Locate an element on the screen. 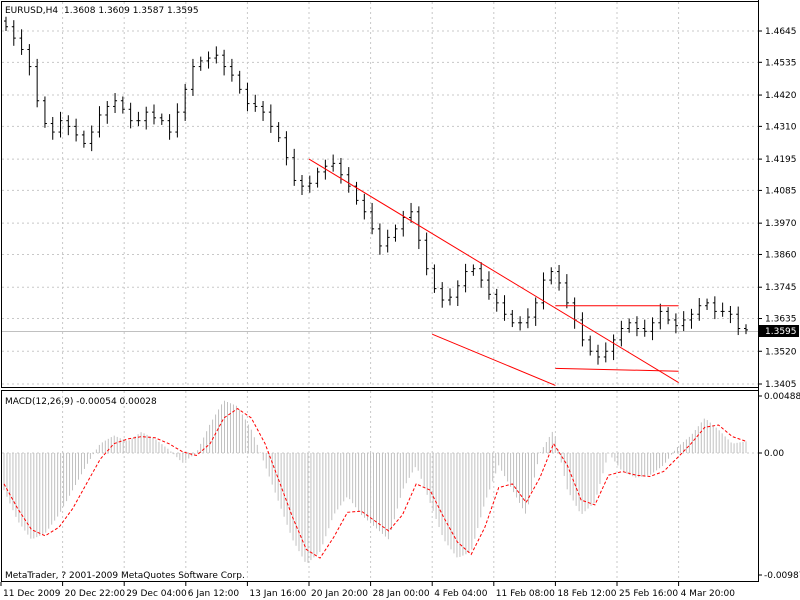 This screenshot has width=800, height=600. price-tick-label: 1.3405 is located at coordinates (781, 385).